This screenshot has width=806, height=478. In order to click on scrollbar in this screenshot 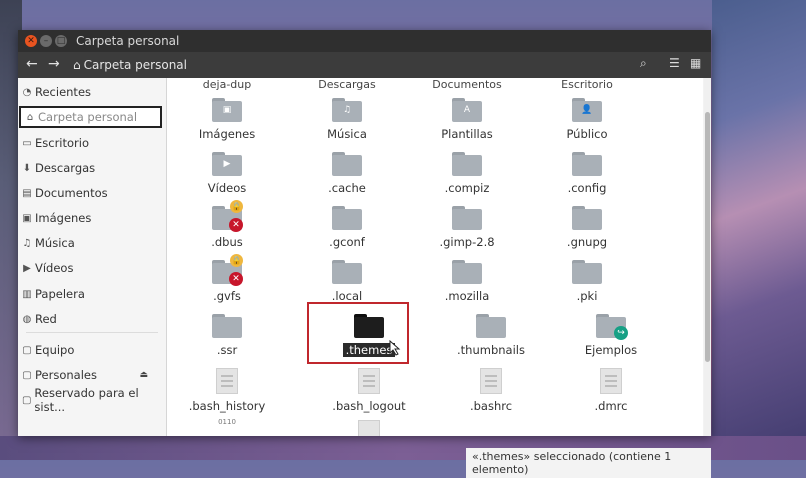, I will do `click(707, 257)`.